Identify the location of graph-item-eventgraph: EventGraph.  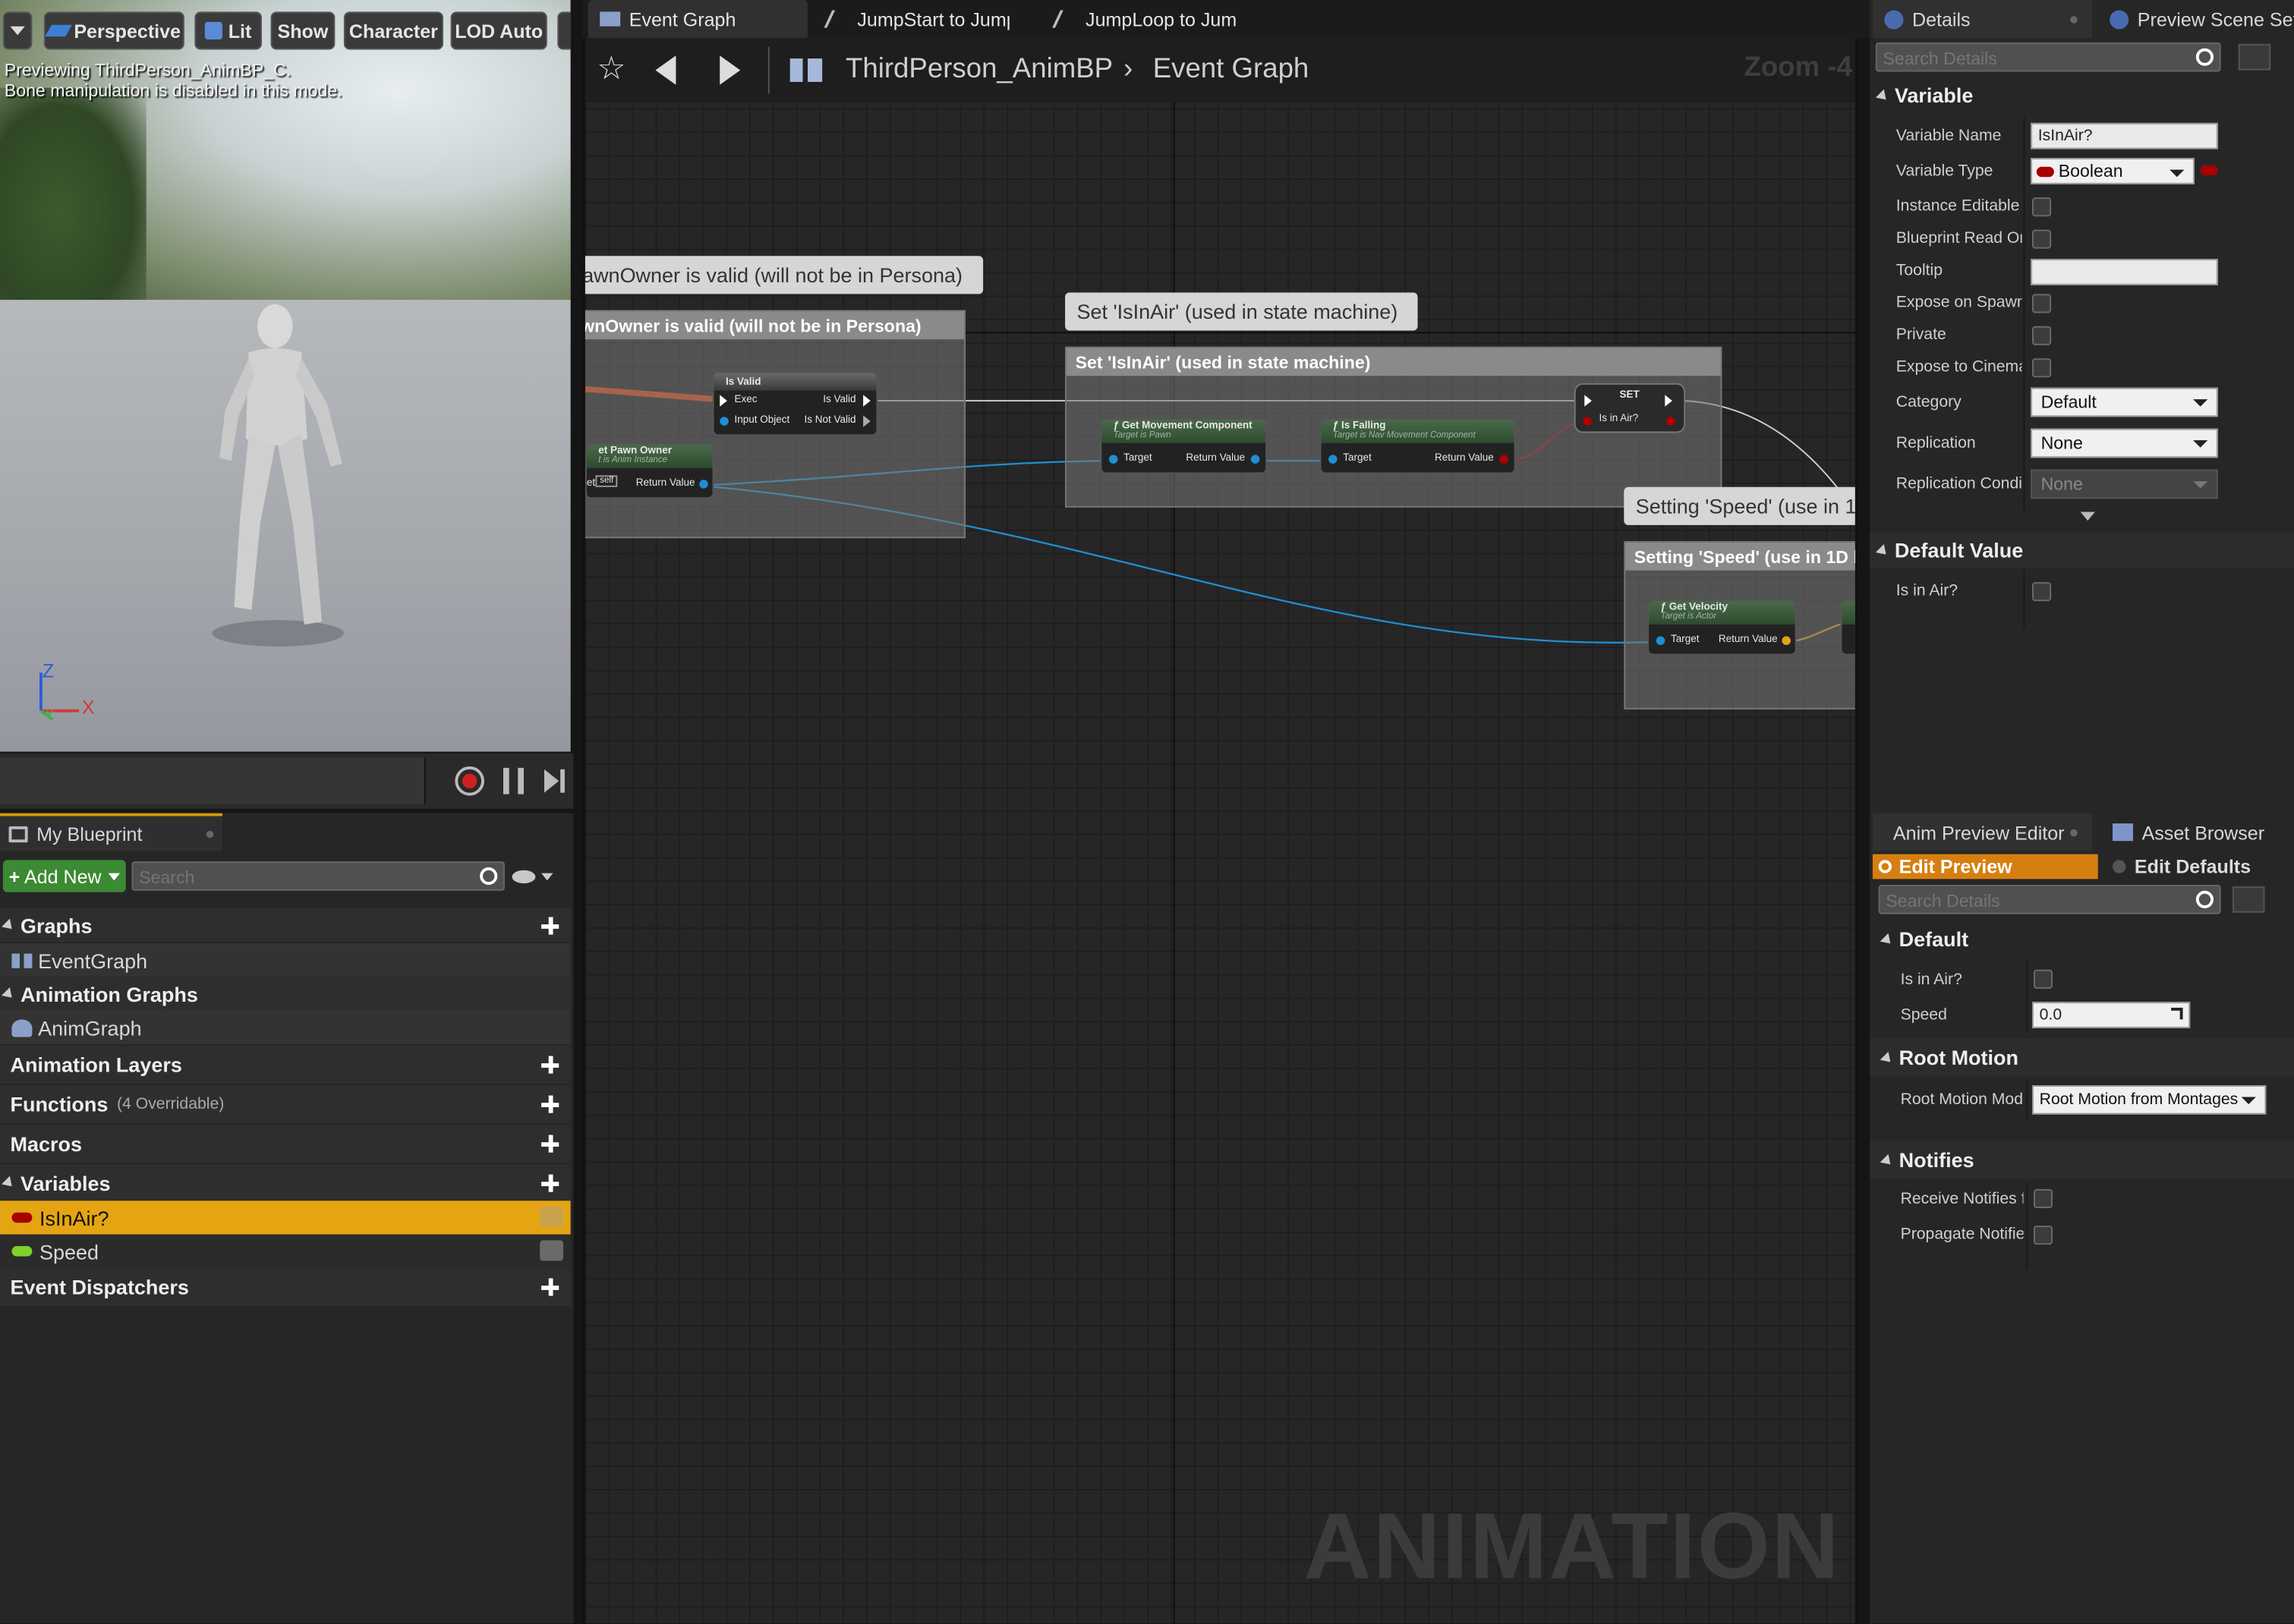
(285, 960).